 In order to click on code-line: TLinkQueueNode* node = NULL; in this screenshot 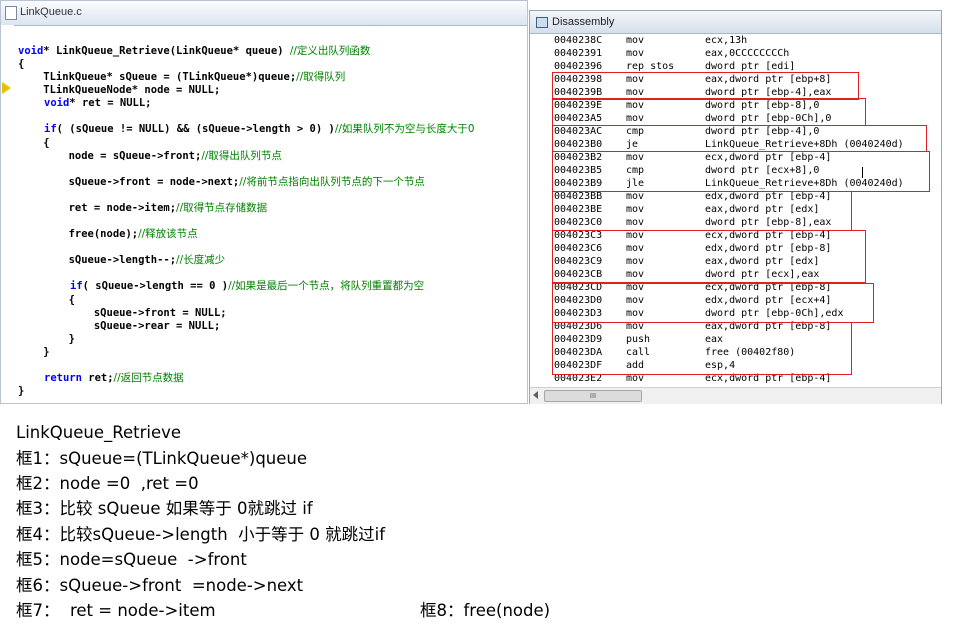, I will do `click(119, 90)`.